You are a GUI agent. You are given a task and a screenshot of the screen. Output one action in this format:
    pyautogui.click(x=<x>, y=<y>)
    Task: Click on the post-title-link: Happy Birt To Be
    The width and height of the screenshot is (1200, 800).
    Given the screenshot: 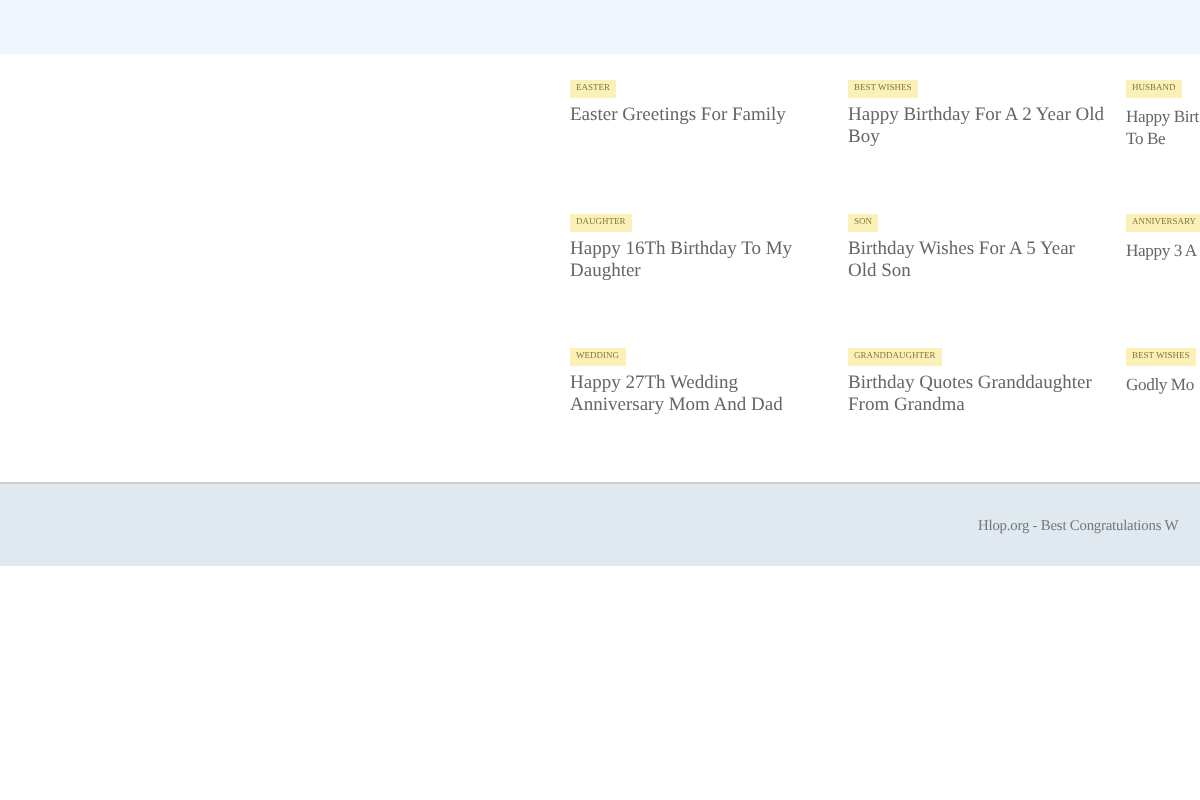 What is the action you would take?
    pyautogui.click(x=1162, y=127)
    